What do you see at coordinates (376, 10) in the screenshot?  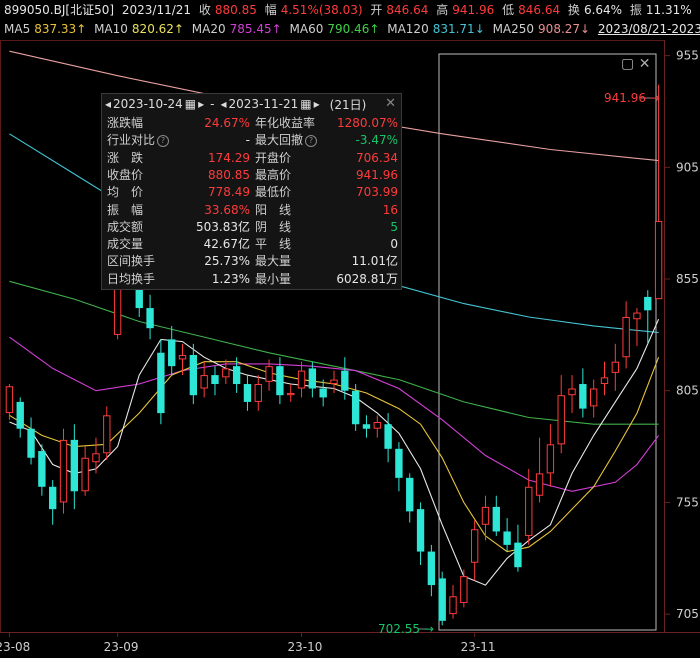 I see `open-label: 开` at bounding box center [376, 10].